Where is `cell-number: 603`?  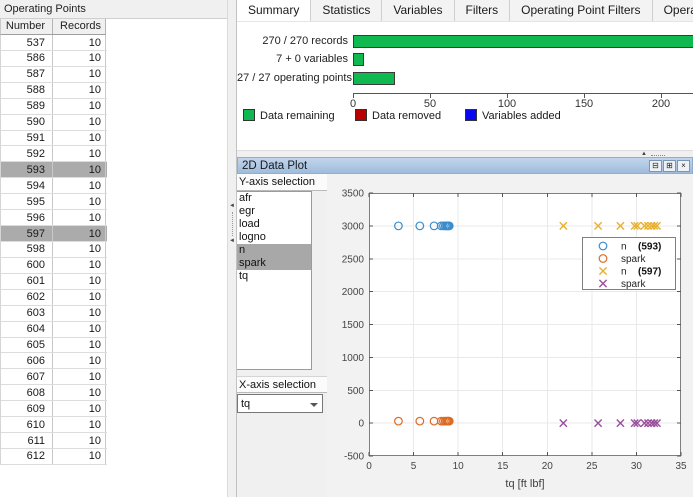 cell-number: 603 is located at coordinates (27, 313).